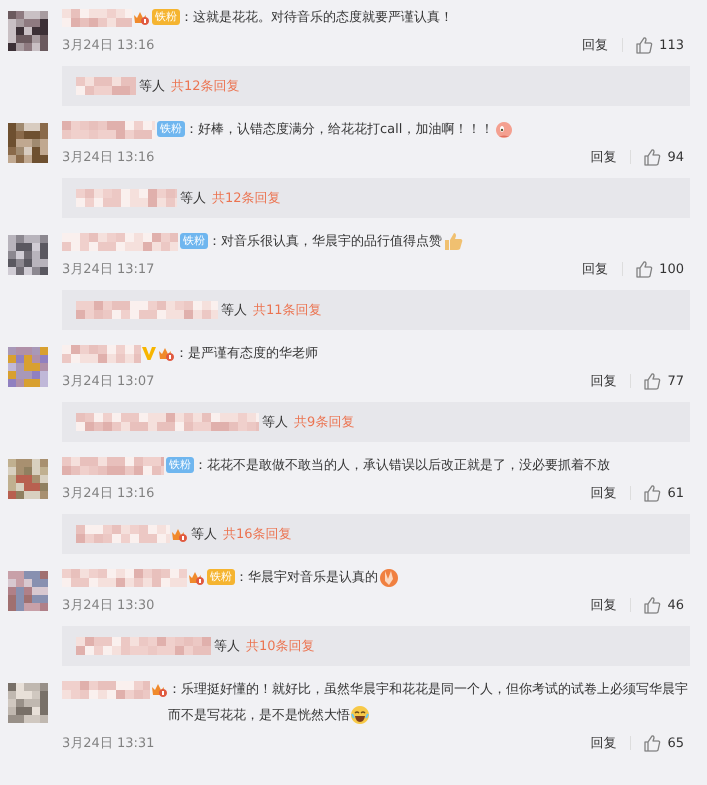  What do you see at coordinates (675, 493) in the screenshot?
I see `like-count: 61` at bounding box center [675, 493].